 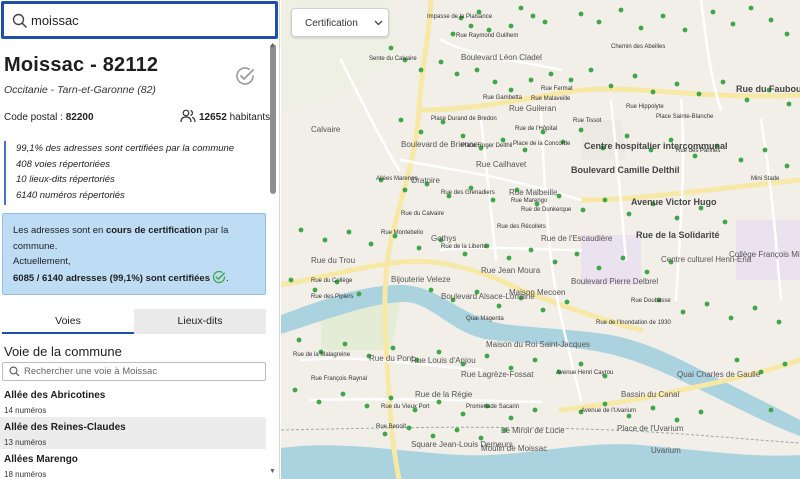 What do you see at coordinates (273, 119) in the screenshot?
I see `scrollbar-thumb` at bounding box center [273, 119].